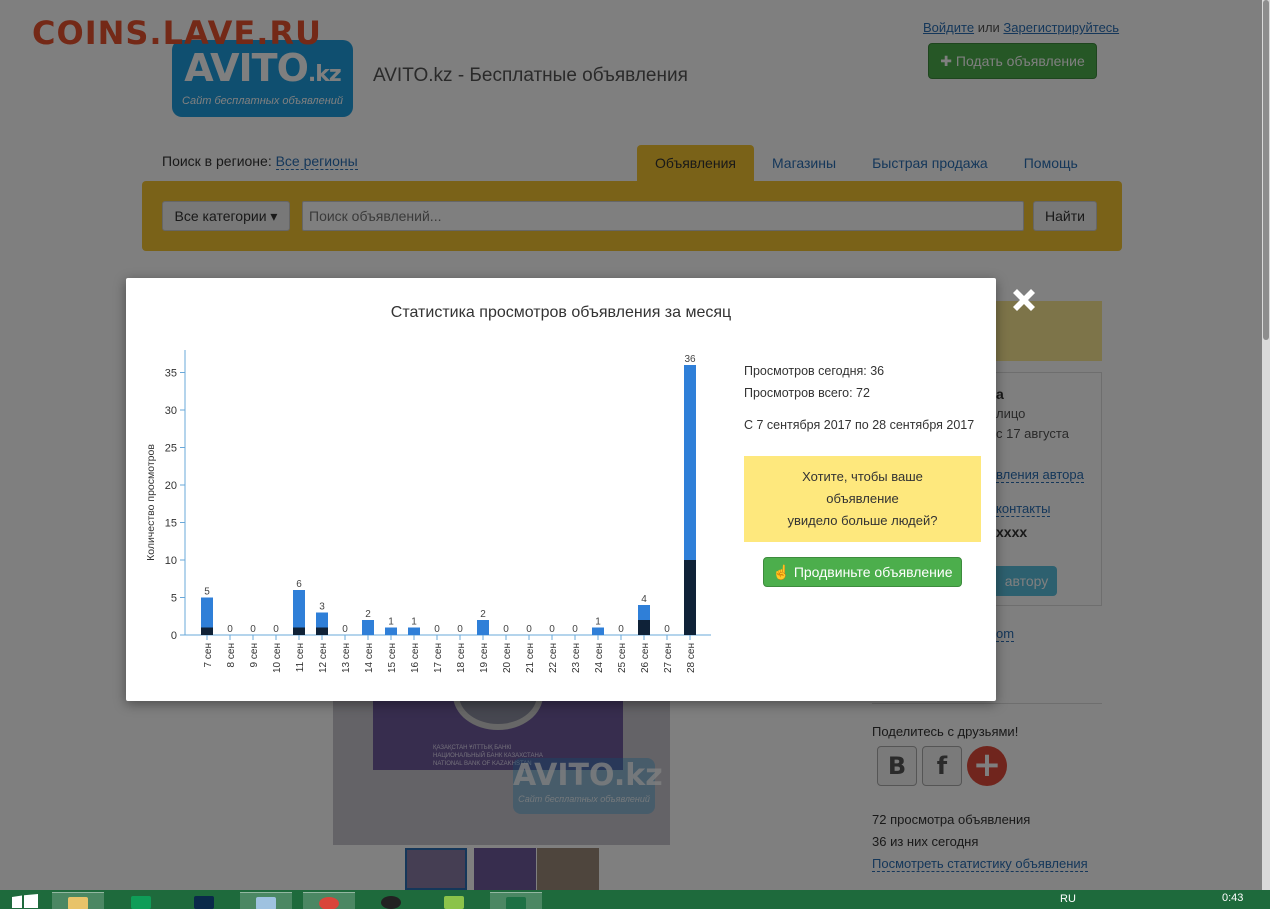  Describe the element at coordinates (691, 658) in the screenshot. I see `x-tick-label: 28 сен` at that location.